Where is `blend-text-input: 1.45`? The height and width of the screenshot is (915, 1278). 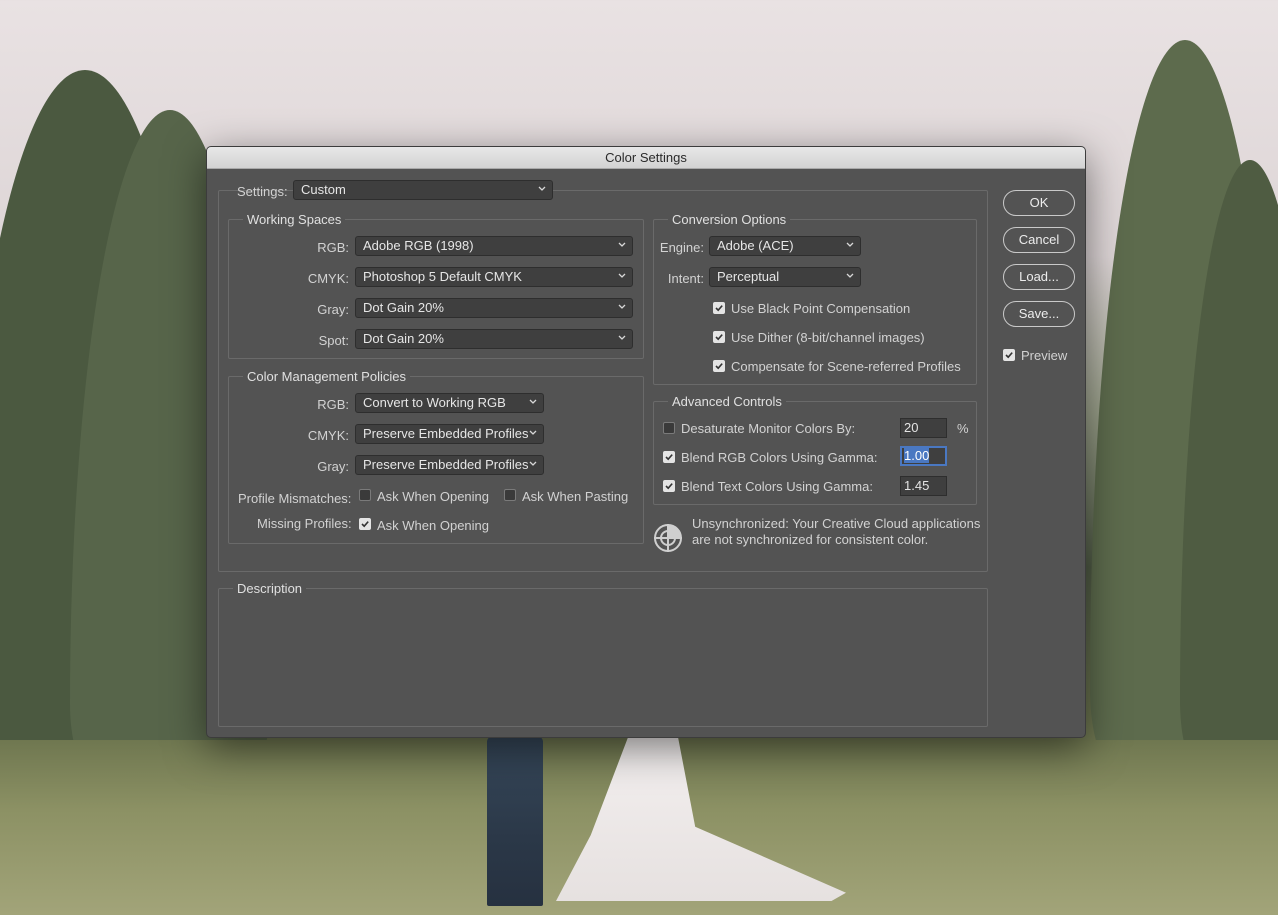
blend-text-input: 1.45 is located at coordinates (923, 486).